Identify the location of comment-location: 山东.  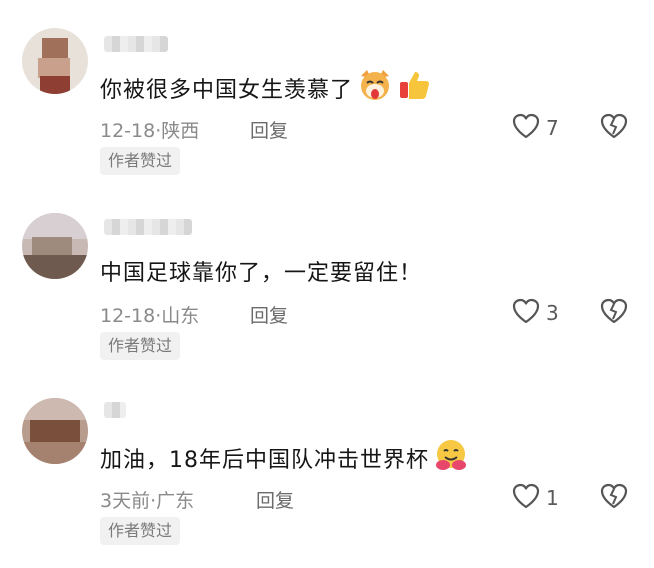
(180, 316).